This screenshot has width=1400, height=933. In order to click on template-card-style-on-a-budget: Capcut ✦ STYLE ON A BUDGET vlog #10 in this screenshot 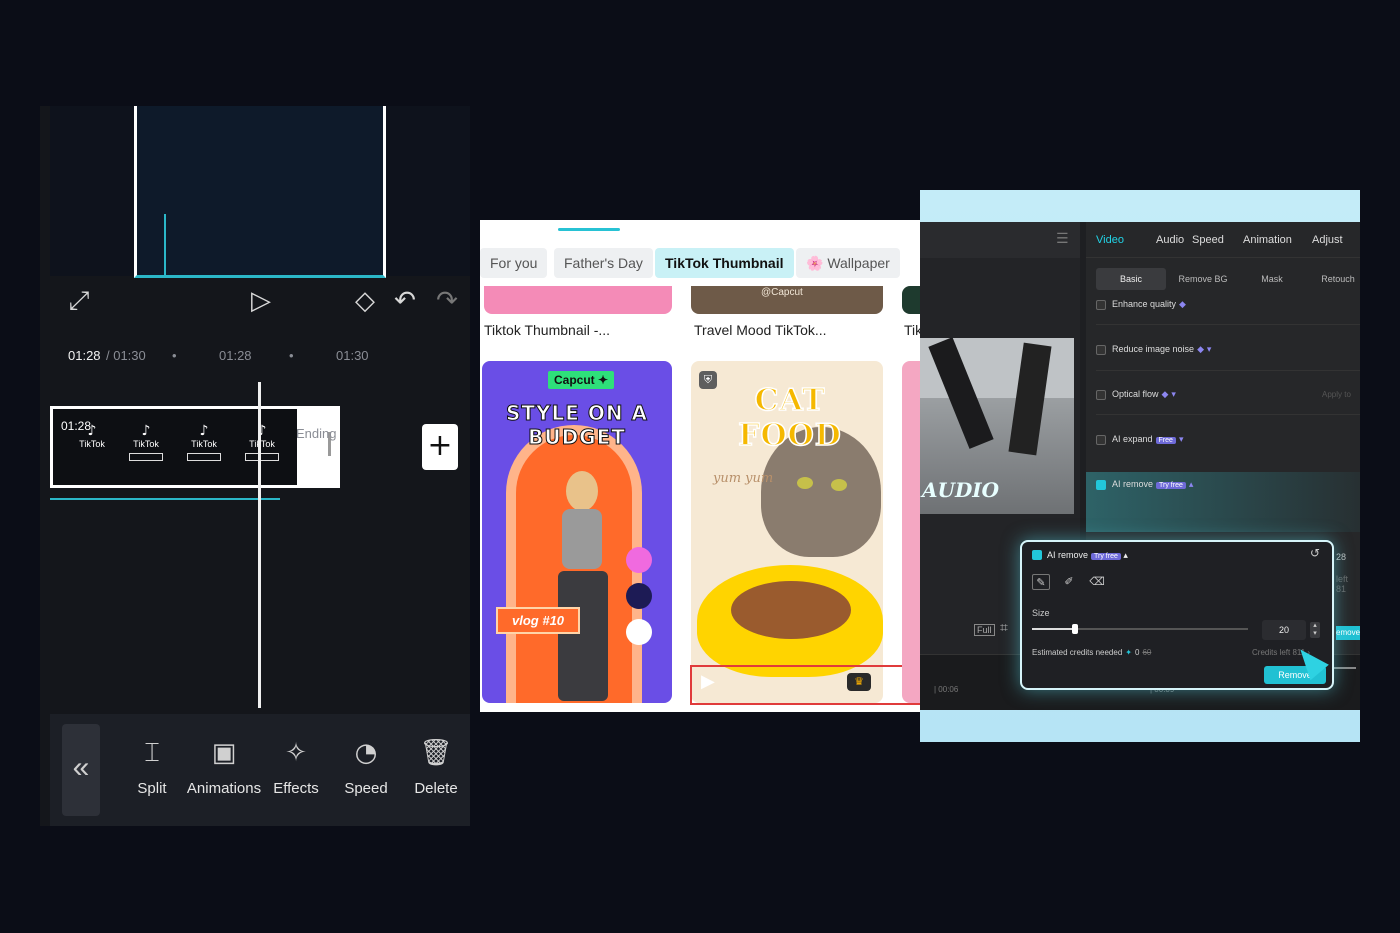, I will do `click(577, 532)`.